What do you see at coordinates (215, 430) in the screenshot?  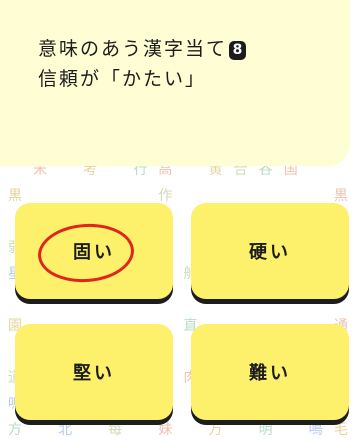 I see `background-kanji: 万` at bounding box center [215, 430].